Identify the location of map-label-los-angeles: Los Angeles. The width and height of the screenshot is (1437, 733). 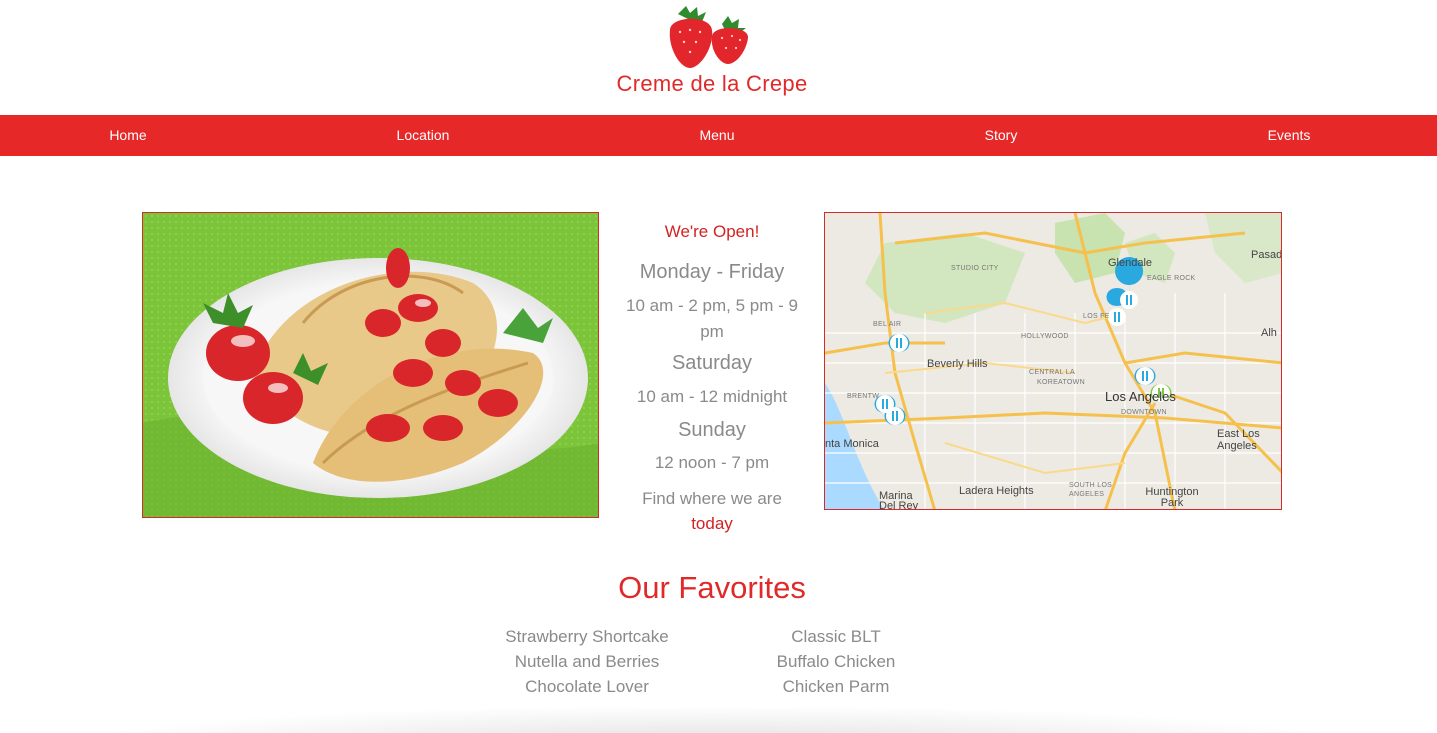
(1140, 396).